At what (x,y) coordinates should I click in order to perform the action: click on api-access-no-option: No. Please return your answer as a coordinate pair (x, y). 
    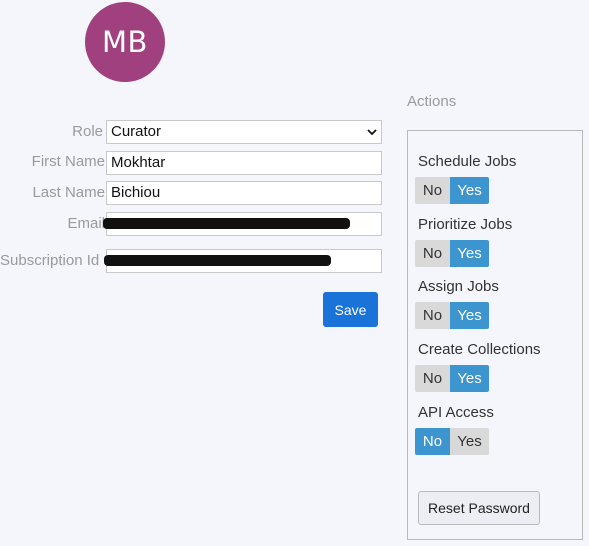
    Looking at the image, I should click on (432, 441).